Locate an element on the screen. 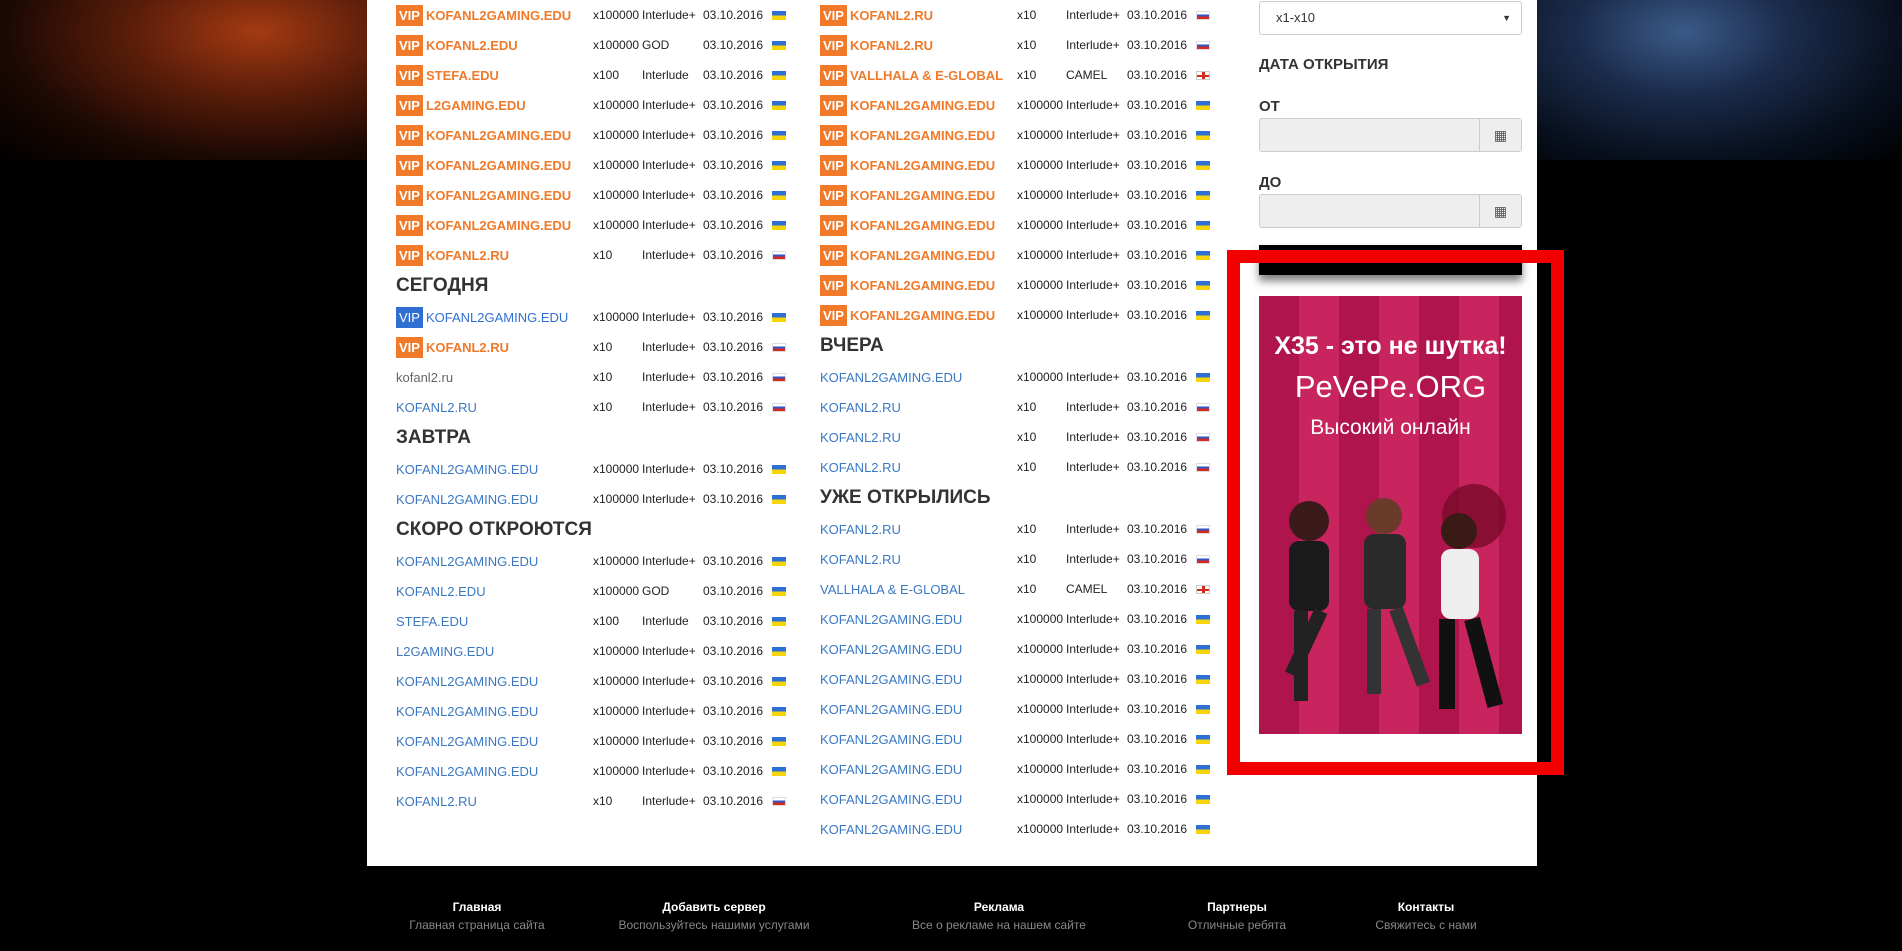  server-name-link: KOFANL2.EDU is located at coordinates (441, 591).